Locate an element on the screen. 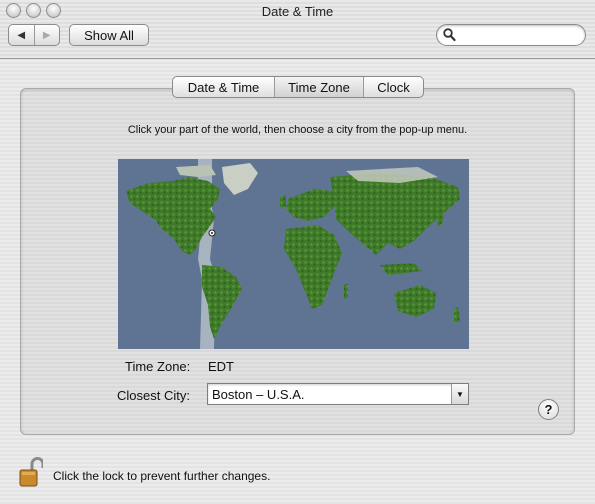 This screenshot has width=595, height=504. tab-clock: Clock is located at coordinates (393, 87).